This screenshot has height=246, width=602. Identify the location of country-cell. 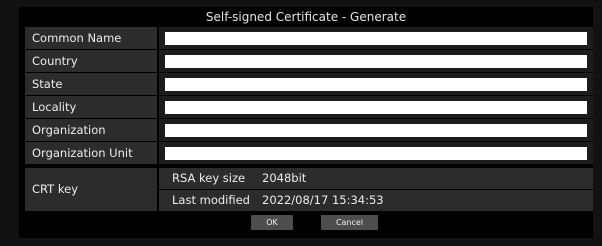
(376, 61).